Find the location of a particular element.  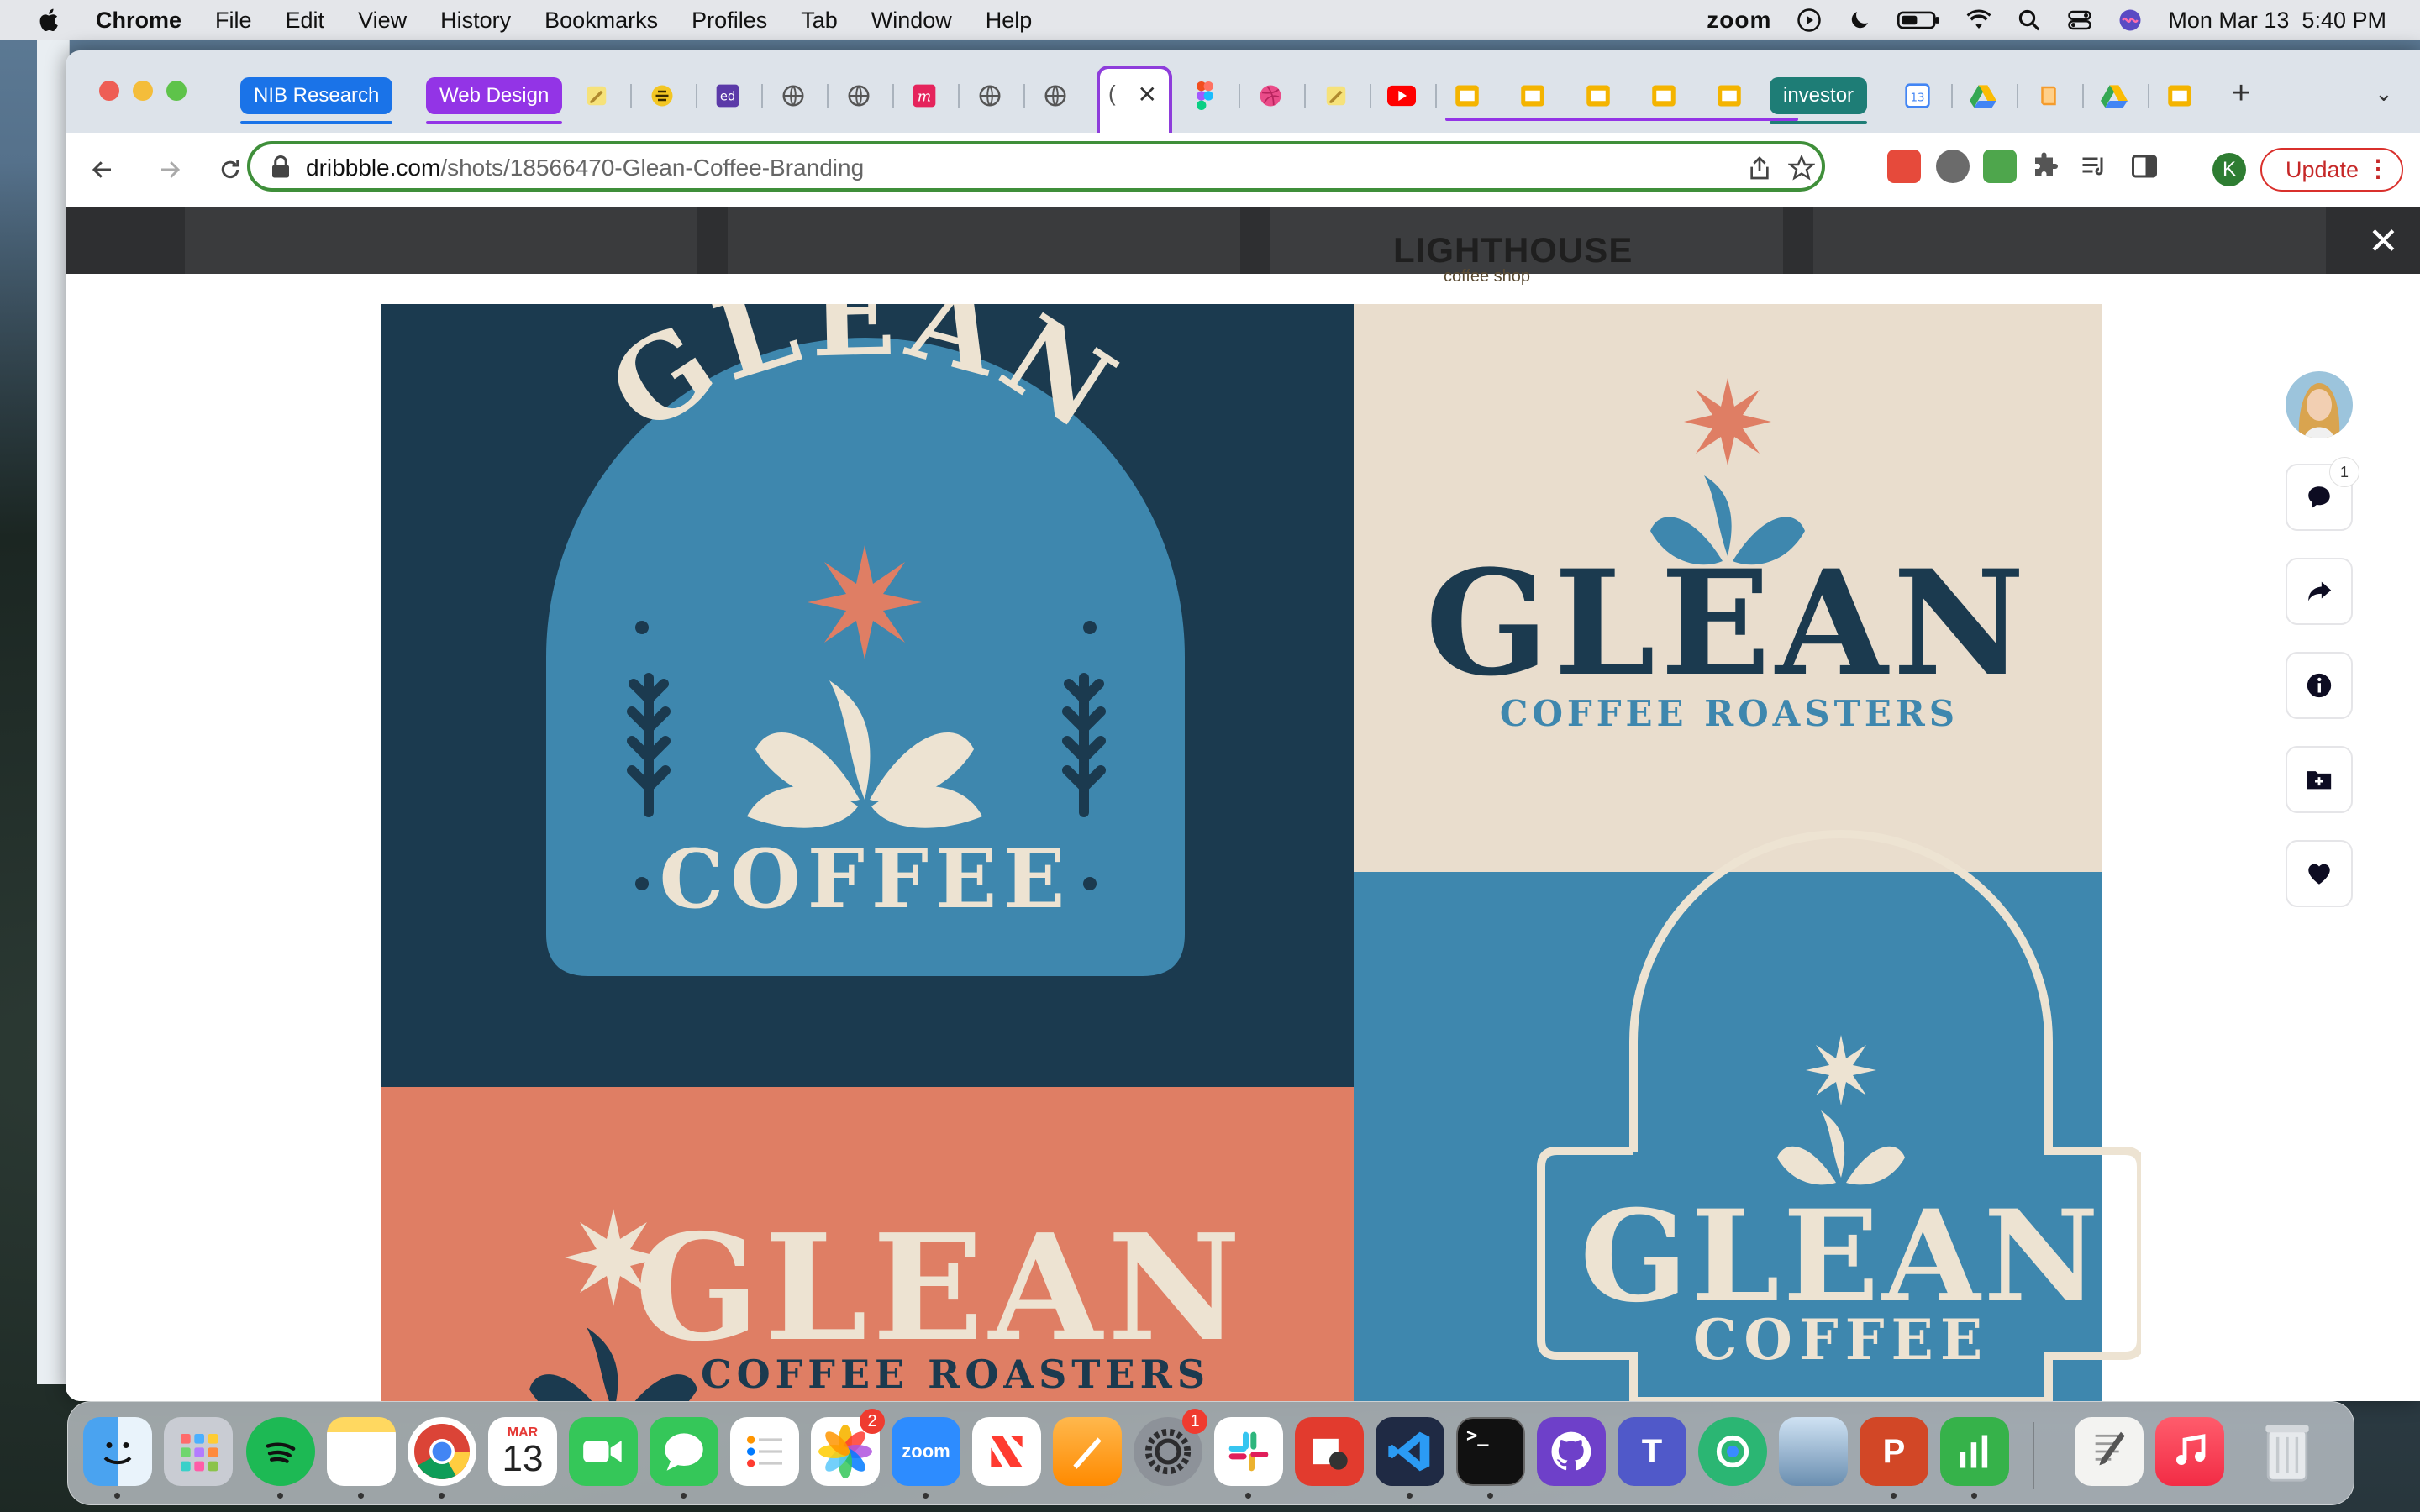

profile-avatar: K is located at coordinates (2229, 169).